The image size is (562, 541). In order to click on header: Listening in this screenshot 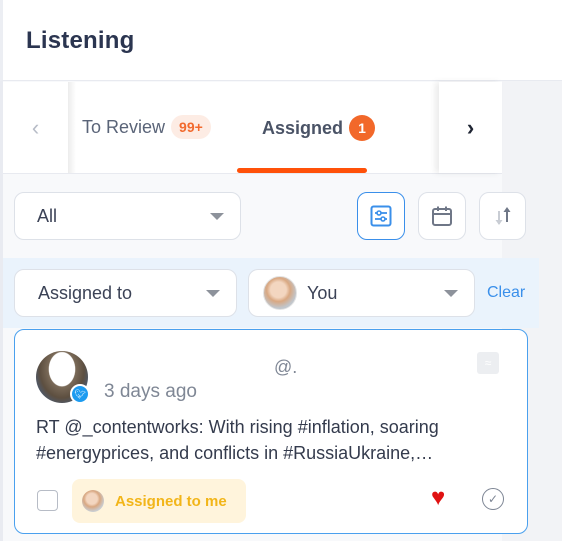, I will do `click(281, 40)`.